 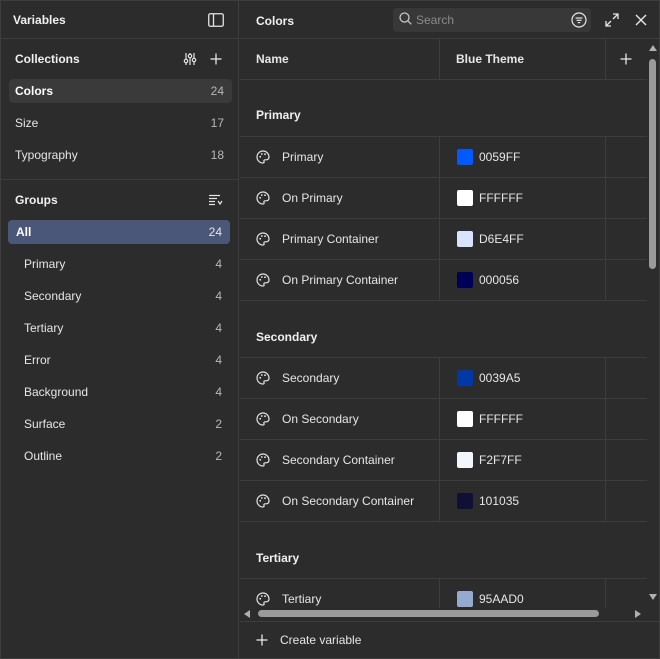 I want to click on variable-name-cell: On Primary, so click(x=340, y=198).